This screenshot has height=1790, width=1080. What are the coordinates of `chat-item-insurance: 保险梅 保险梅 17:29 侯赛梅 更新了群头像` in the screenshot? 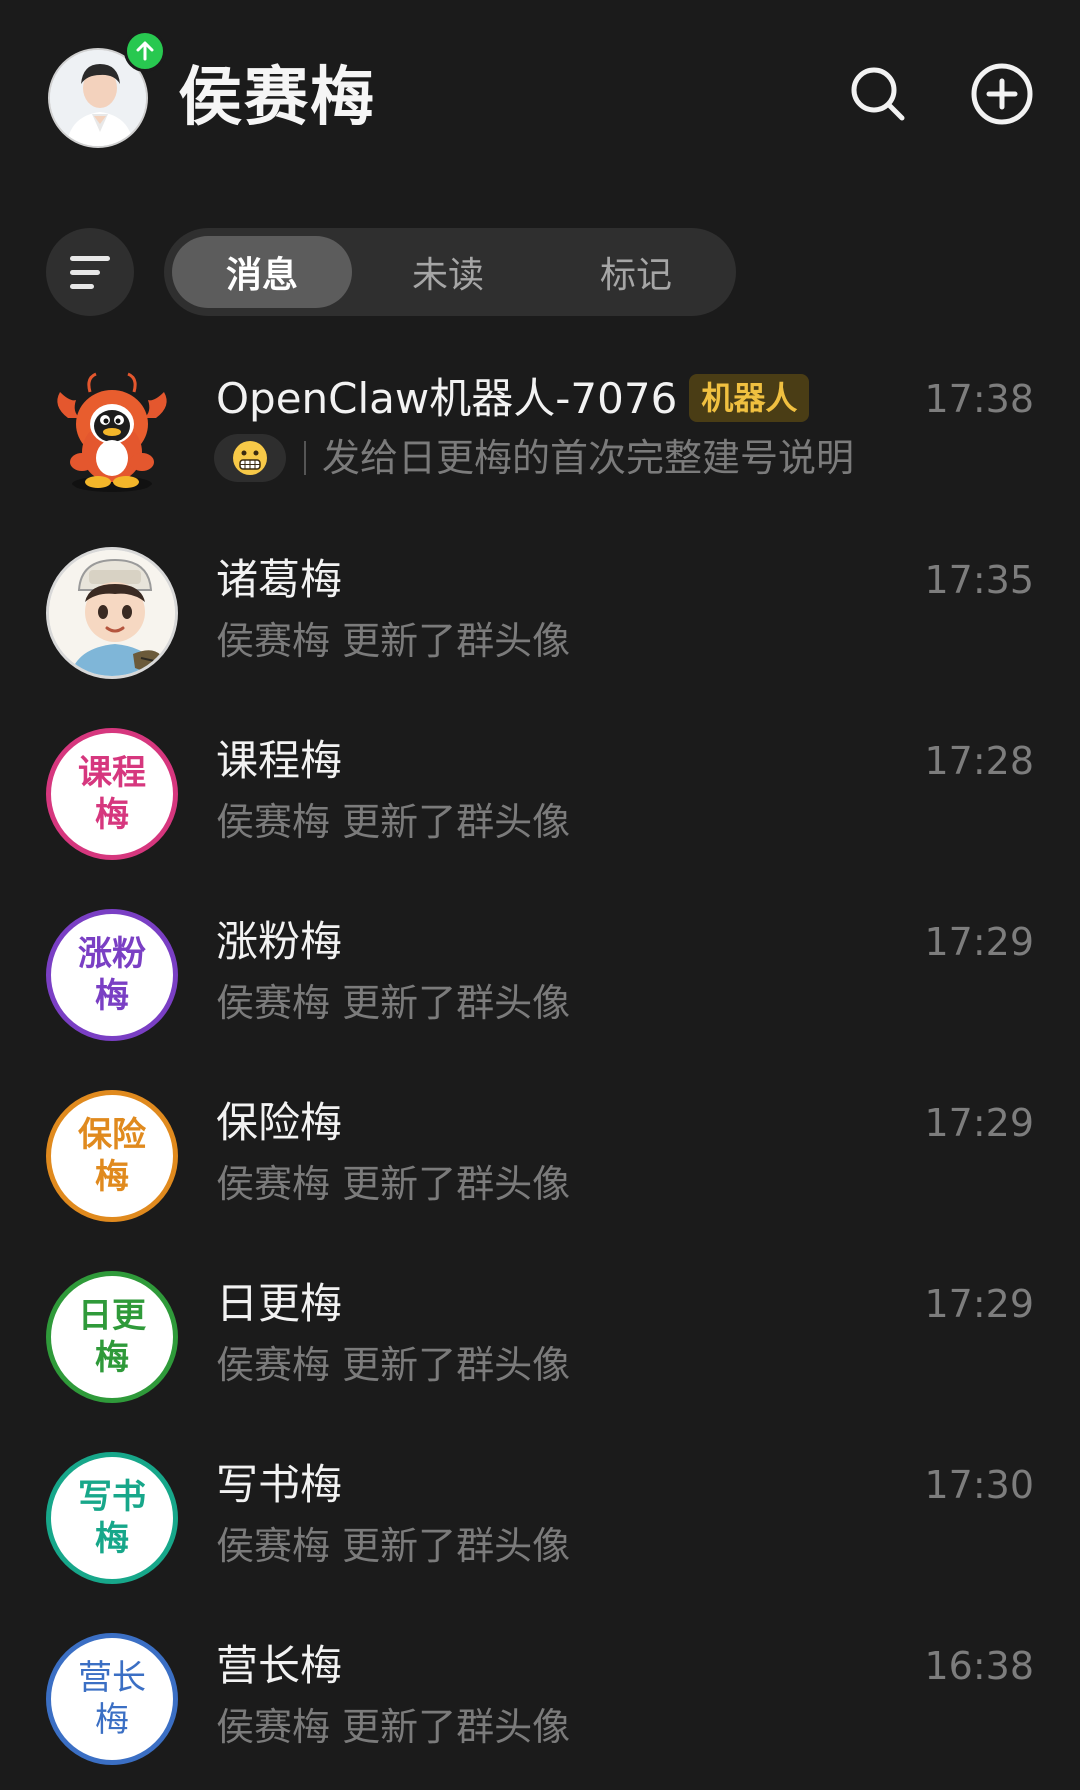 It's located at (540, 1164).